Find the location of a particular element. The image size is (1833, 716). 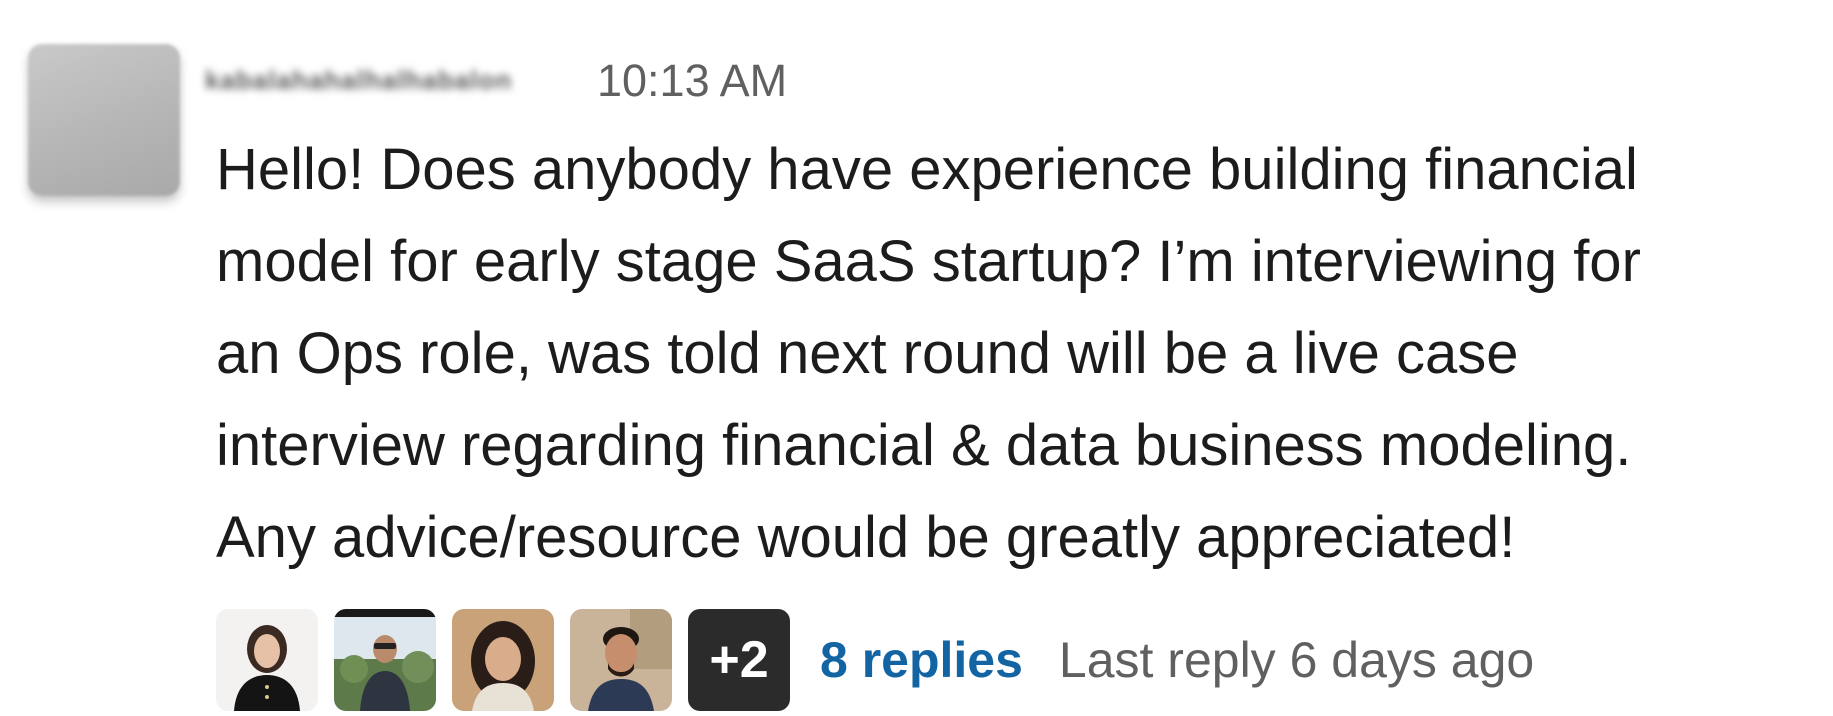

message-timestamp: 10:13 AM is located at coordinates (692, 80).